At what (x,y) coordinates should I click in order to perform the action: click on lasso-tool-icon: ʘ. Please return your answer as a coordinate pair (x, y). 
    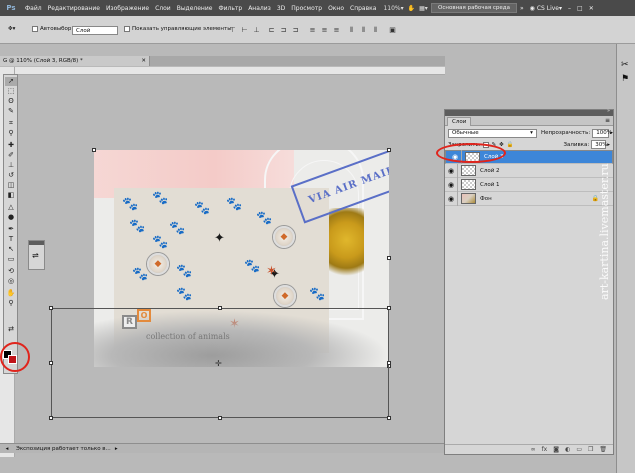
    Looking at the image, I should click on (11, 101).